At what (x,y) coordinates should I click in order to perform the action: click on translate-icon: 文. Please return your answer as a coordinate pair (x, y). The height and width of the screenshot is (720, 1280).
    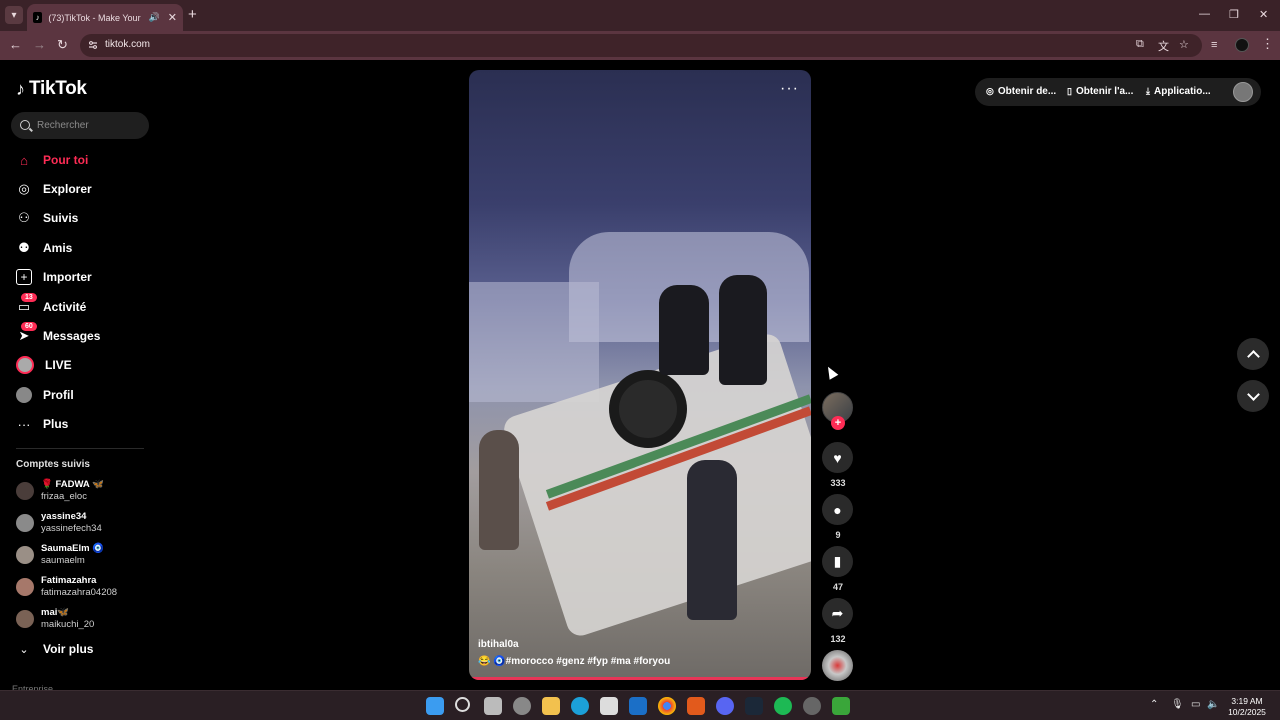
    Looking at the image, I should click on (1163, 46).